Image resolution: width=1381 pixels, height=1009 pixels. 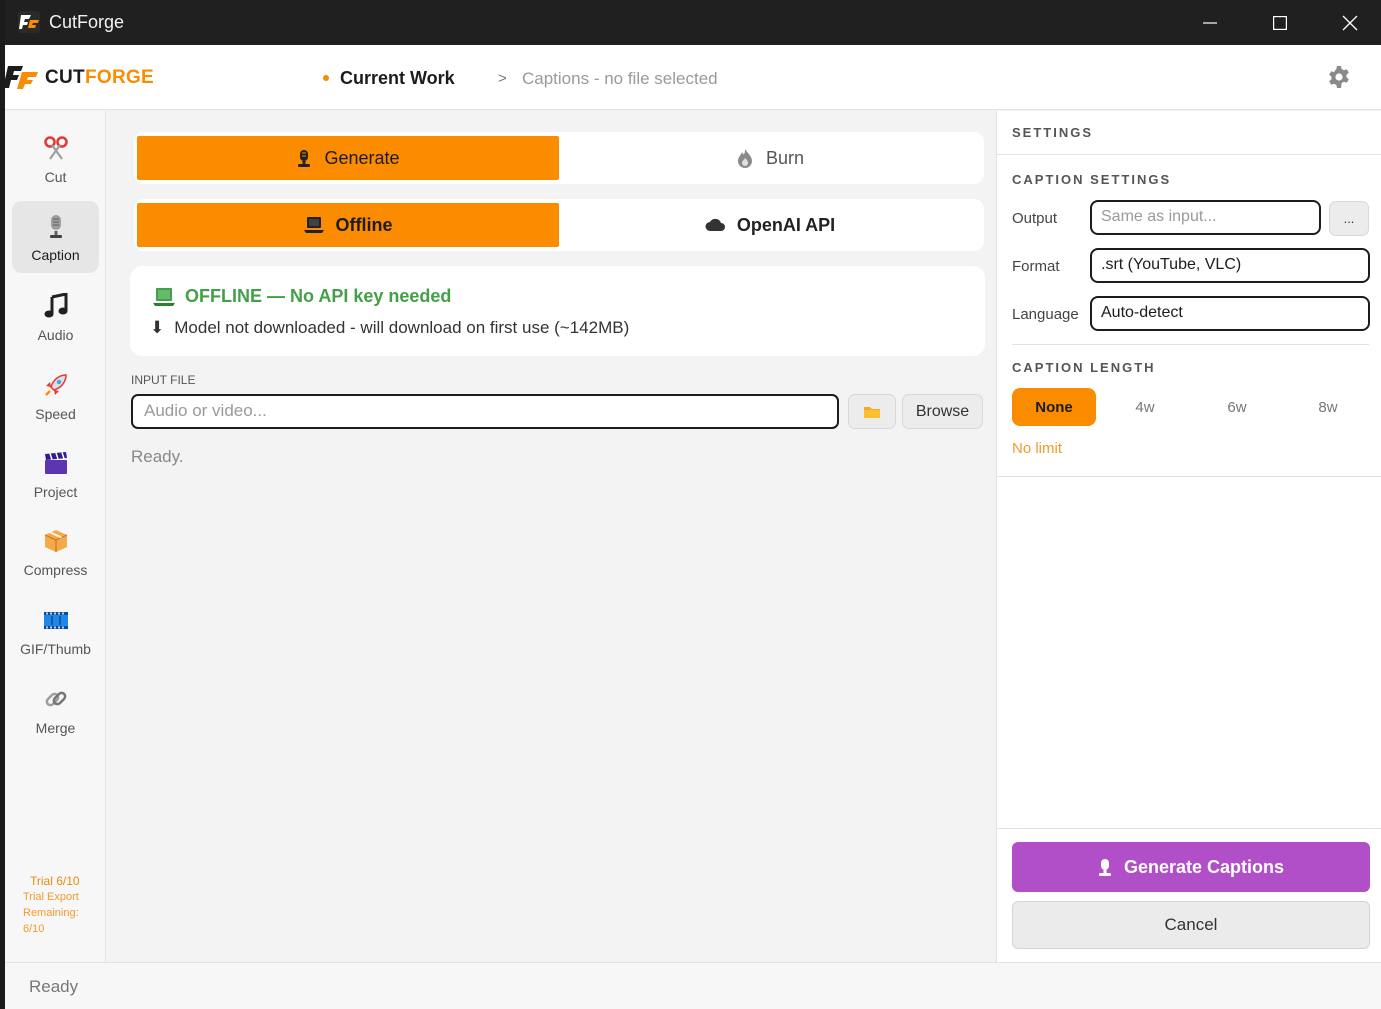 I want to click on tab-openai-api: OpenAI API, so click(x=770, y=225).